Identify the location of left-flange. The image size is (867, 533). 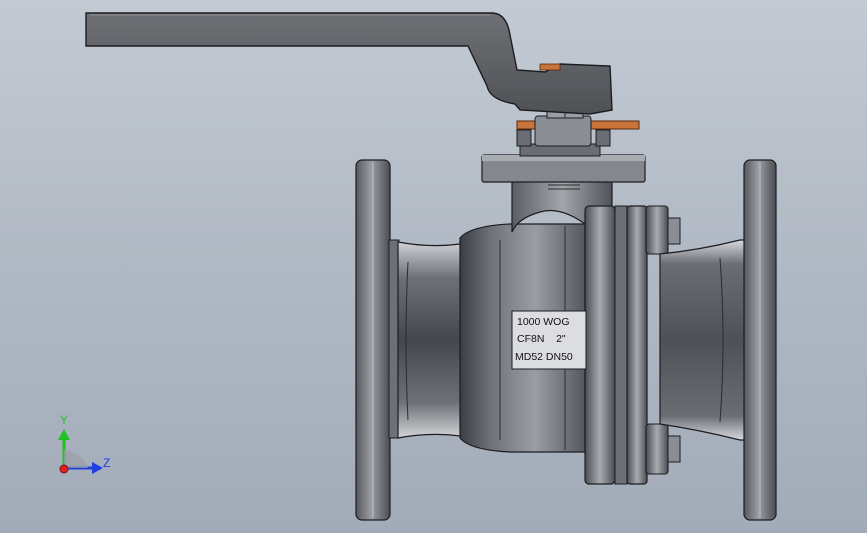
(377, 340).